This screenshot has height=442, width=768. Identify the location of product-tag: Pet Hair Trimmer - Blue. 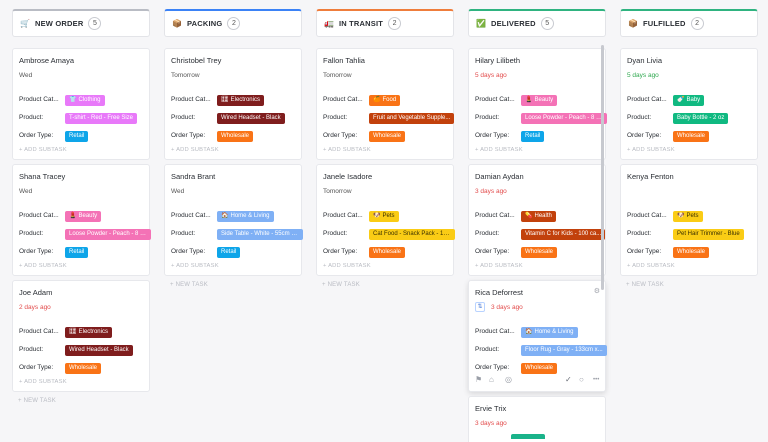
(708, 234).